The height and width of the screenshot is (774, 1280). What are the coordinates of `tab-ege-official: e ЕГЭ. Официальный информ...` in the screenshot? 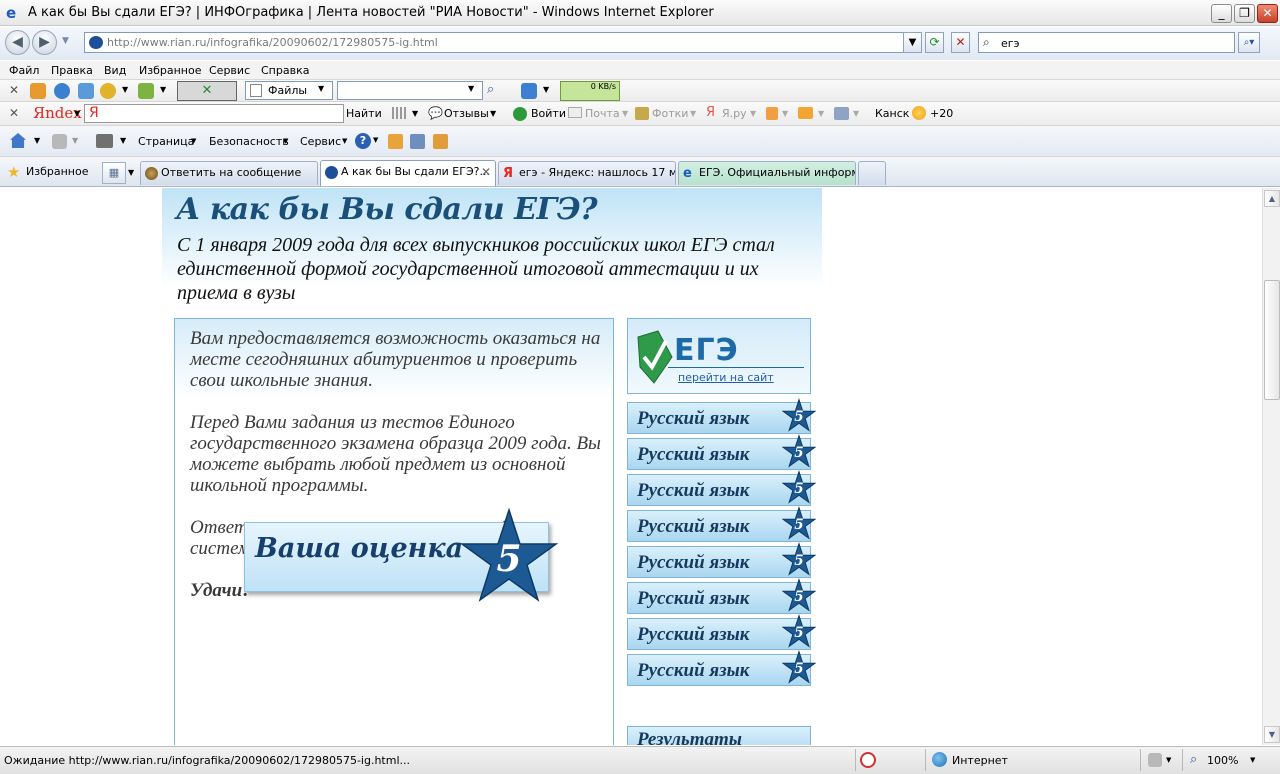 It's located at (767, 173).